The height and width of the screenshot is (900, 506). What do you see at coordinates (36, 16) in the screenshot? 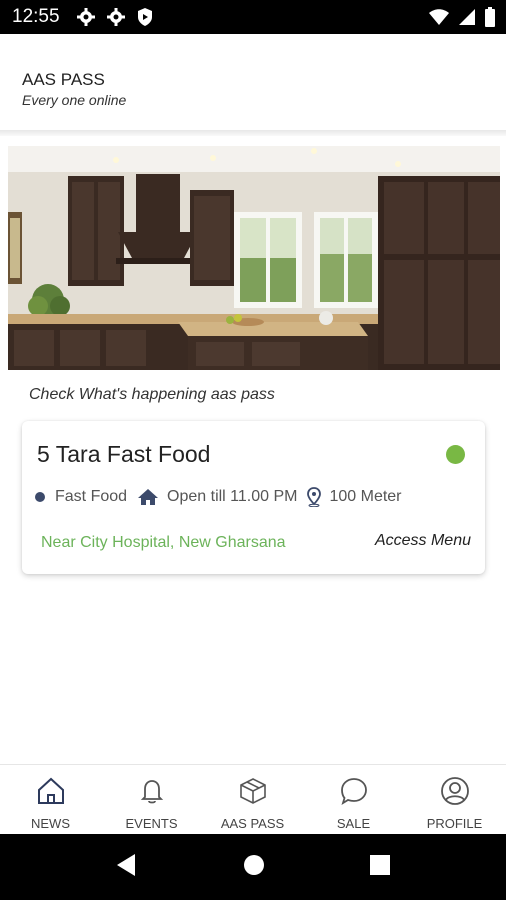
I see `status-time: 12:55` at bounding box center [36, 16].